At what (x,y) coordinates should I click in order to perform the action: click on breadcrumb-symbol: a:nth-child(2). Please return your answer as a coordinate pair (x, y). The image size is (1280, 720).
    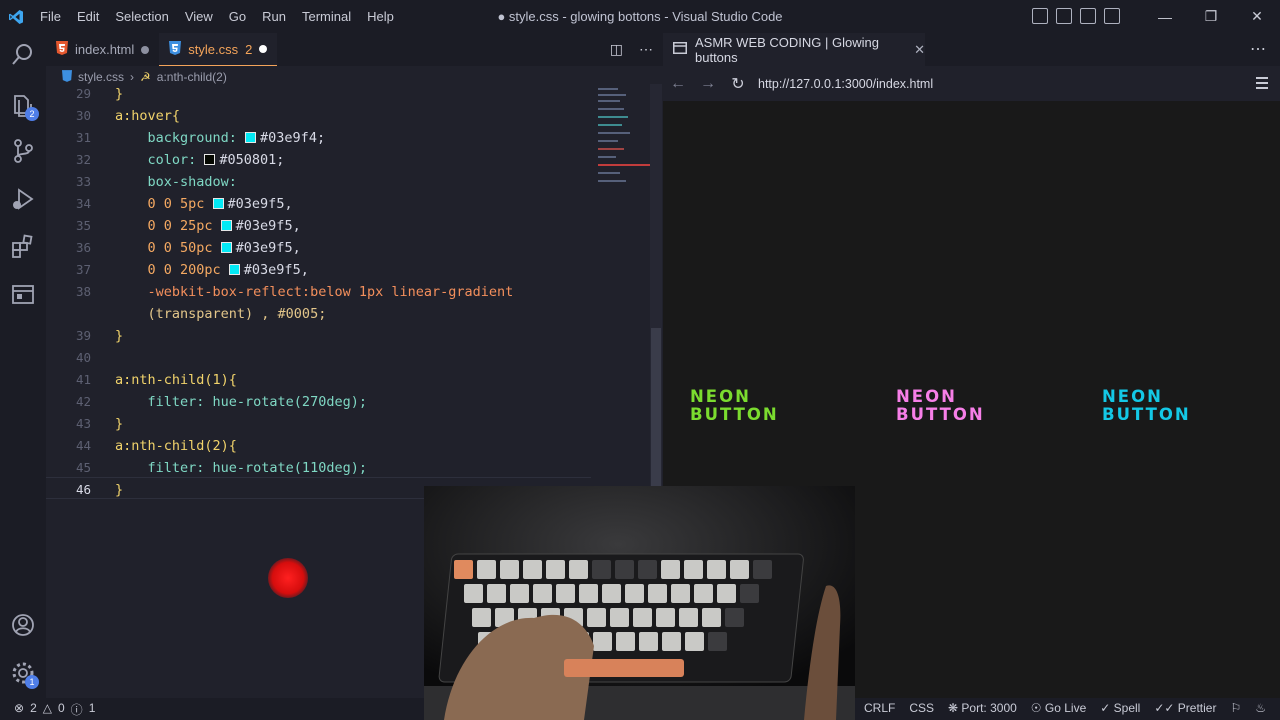
    Looking at the image, I should click on (192, 77).